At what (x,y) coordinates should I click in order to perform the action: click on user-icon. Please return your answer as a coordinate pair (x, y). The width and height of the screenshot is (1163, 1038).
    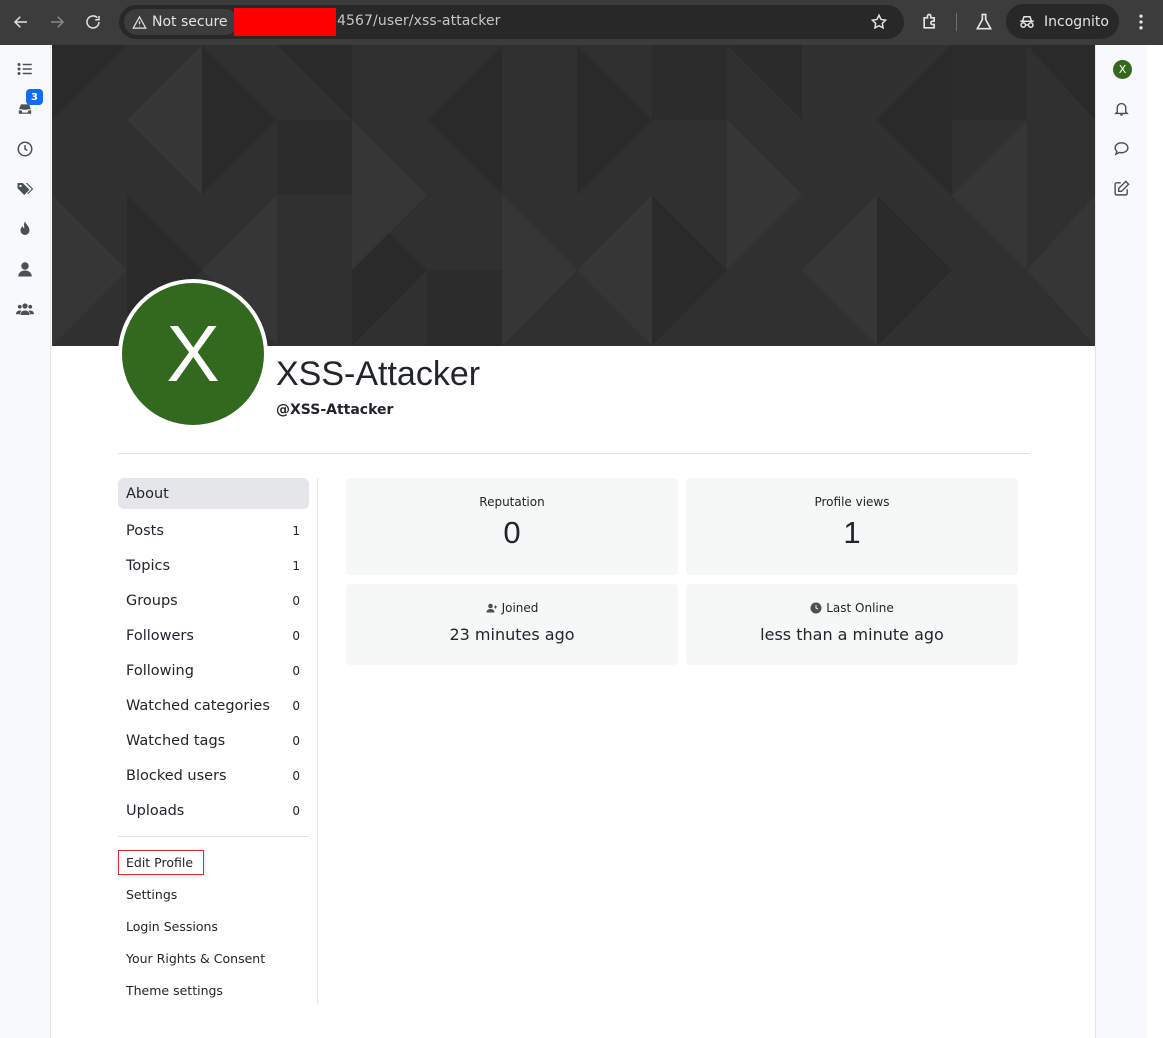
    Looking at the image, I should click on (25, 269).